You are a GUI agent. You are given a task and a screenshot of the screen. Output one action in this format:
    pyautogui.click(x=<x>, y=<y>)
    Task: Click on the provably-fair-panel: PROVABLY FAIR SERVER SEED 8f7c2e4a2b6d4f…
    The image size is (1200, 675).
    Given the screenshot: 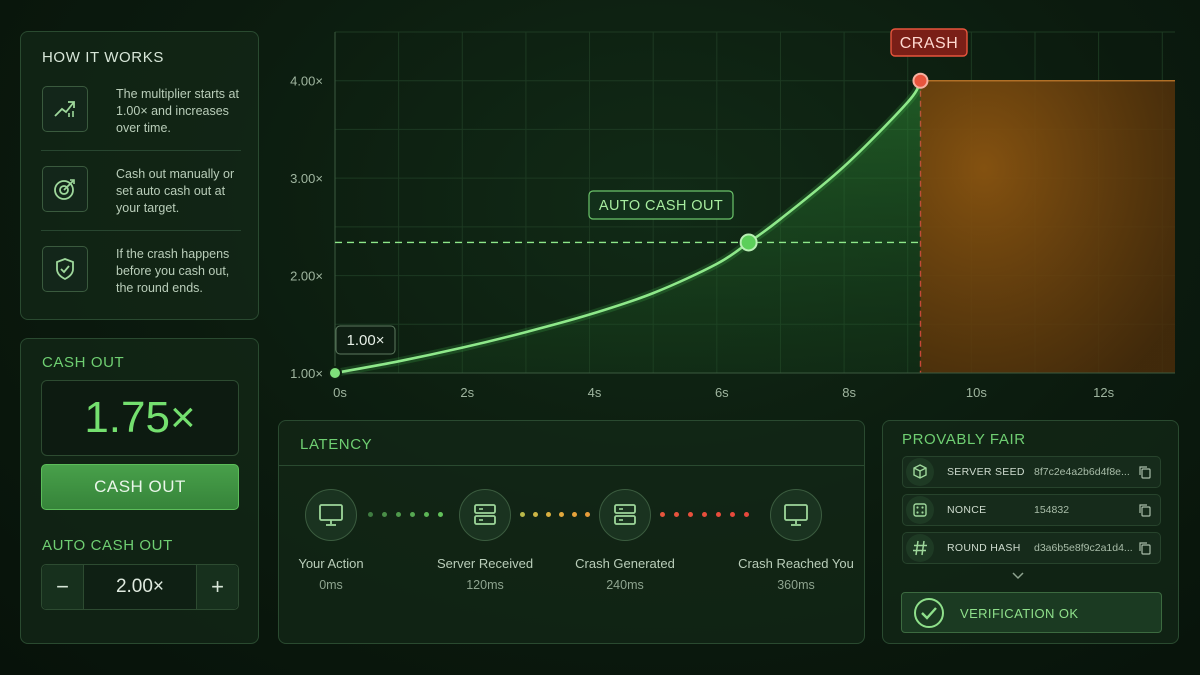 What is the action you would take?
    pyautogui.click(x=1030, y=532)
    